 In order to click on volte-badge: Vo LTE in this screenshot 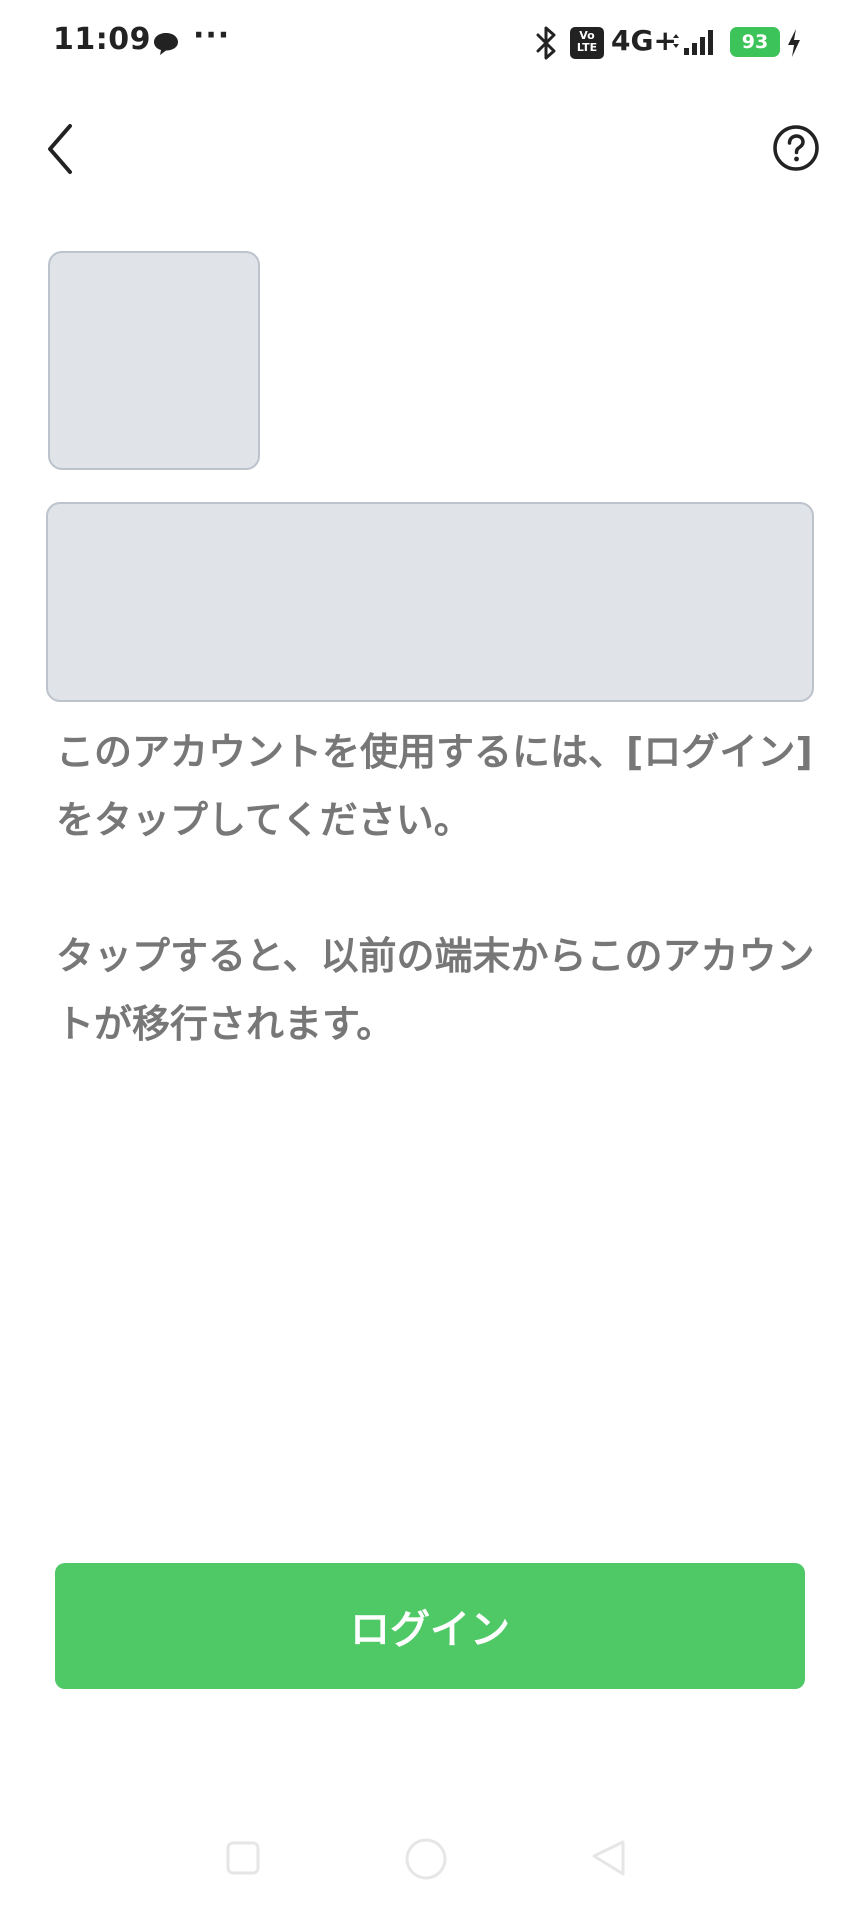, I will do `click(587, 43)`.